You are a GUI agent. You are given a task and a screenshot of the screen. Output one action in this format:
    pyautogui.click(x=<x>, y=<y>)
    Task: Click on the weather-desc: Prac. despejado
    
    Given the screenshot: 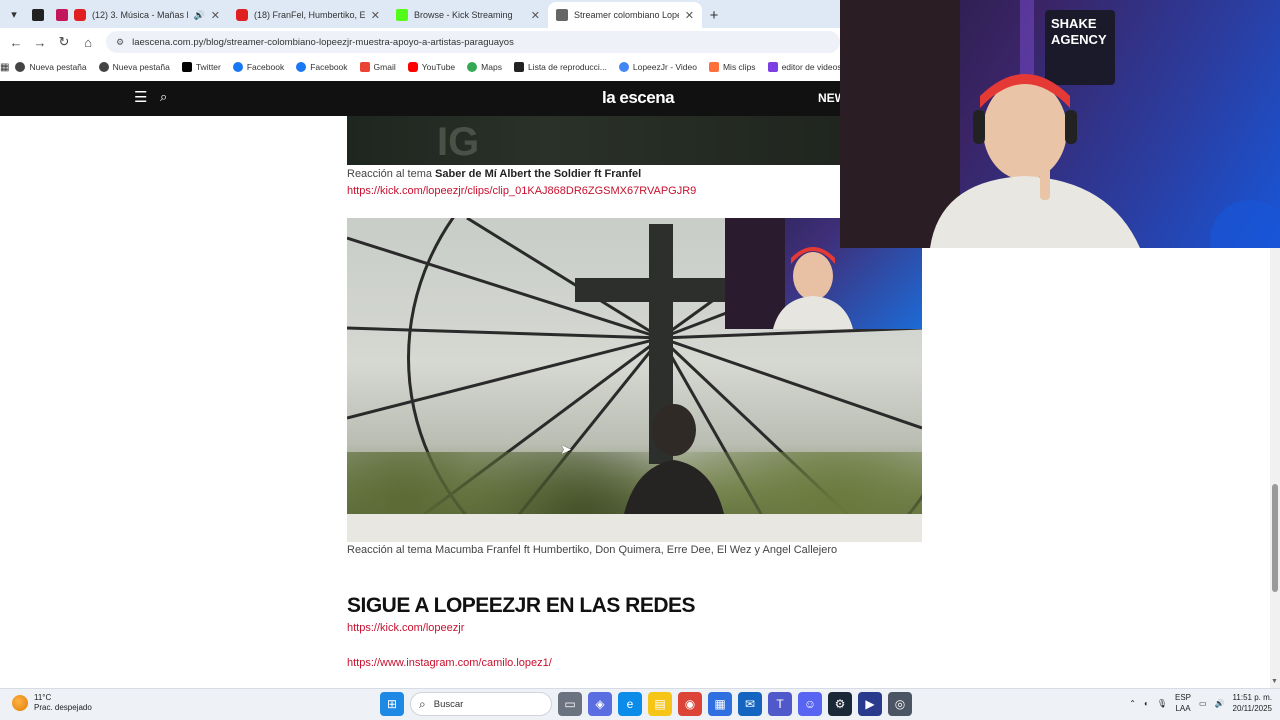 What is the action you would take?
    pyautogui.click(x=63, y=707)
    